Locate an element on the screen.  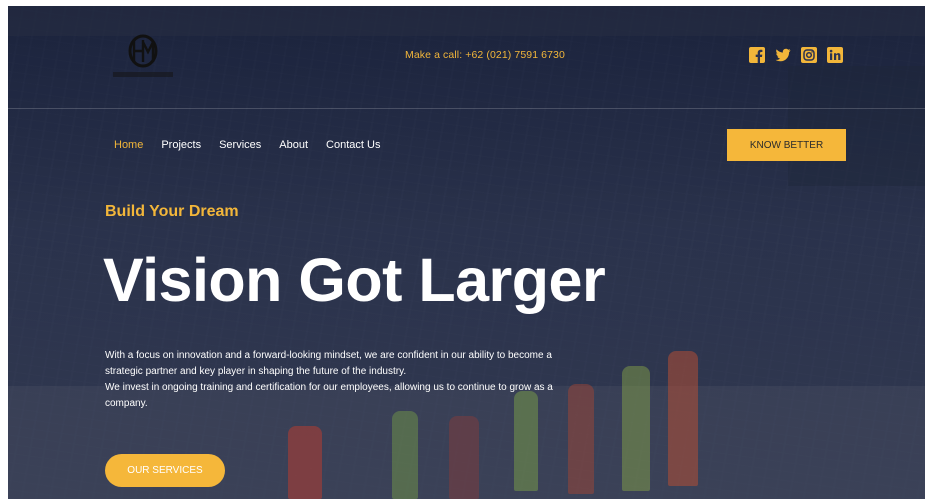
nav-item-services: Services is located at coordinates (240, 145).